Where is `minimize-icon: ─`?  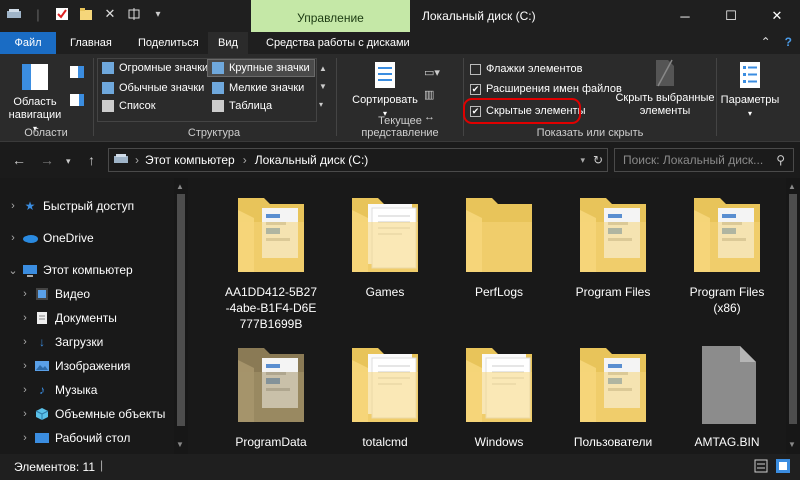 minimize-icon: ─ is located at coordinates (685, 16).